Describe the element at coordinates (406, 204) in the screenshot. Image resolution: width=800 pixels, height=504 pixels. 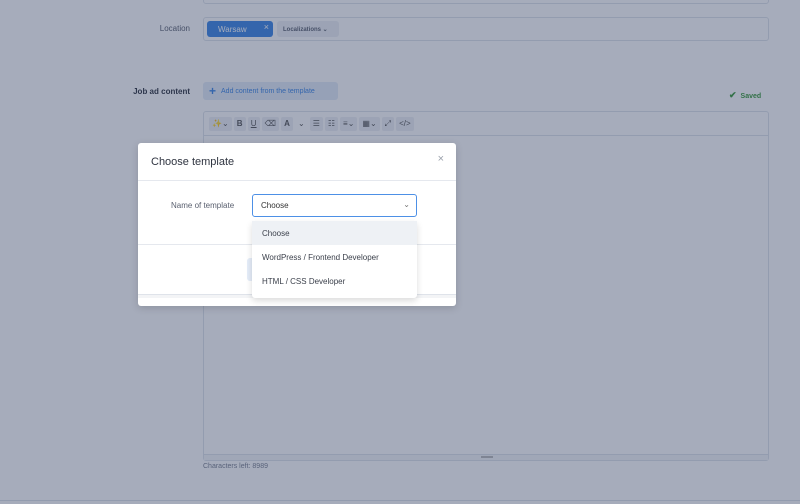
I see `chevron-down-icon: ⌄` at that location.